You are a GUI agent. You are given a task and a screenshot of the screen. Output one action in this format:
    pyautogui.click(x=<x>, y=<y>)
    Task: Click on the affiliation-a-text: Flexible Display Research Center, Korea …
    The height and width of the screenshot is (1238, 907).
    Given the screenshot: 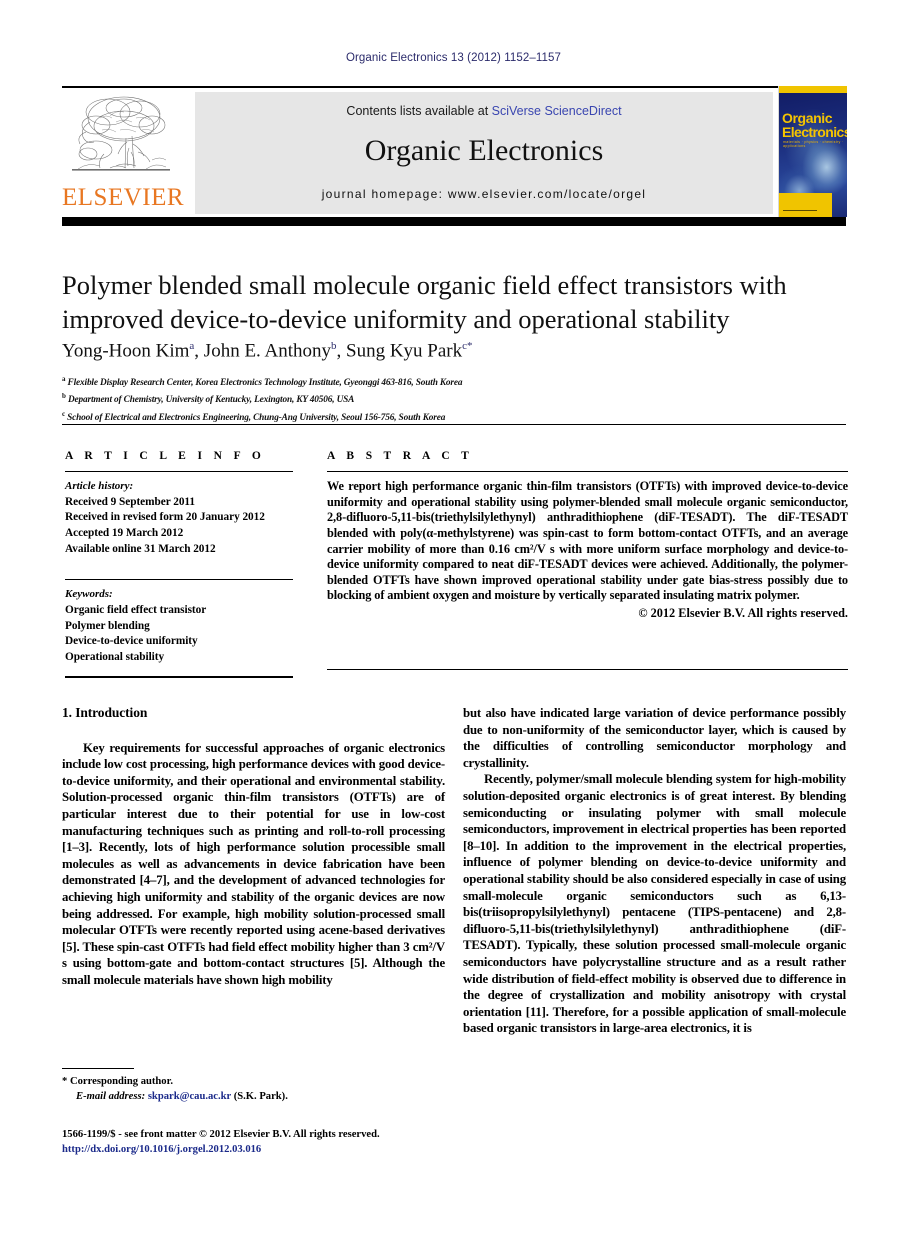 What is the action you would take?
    pyautogui.click(x=265, y=383)
    